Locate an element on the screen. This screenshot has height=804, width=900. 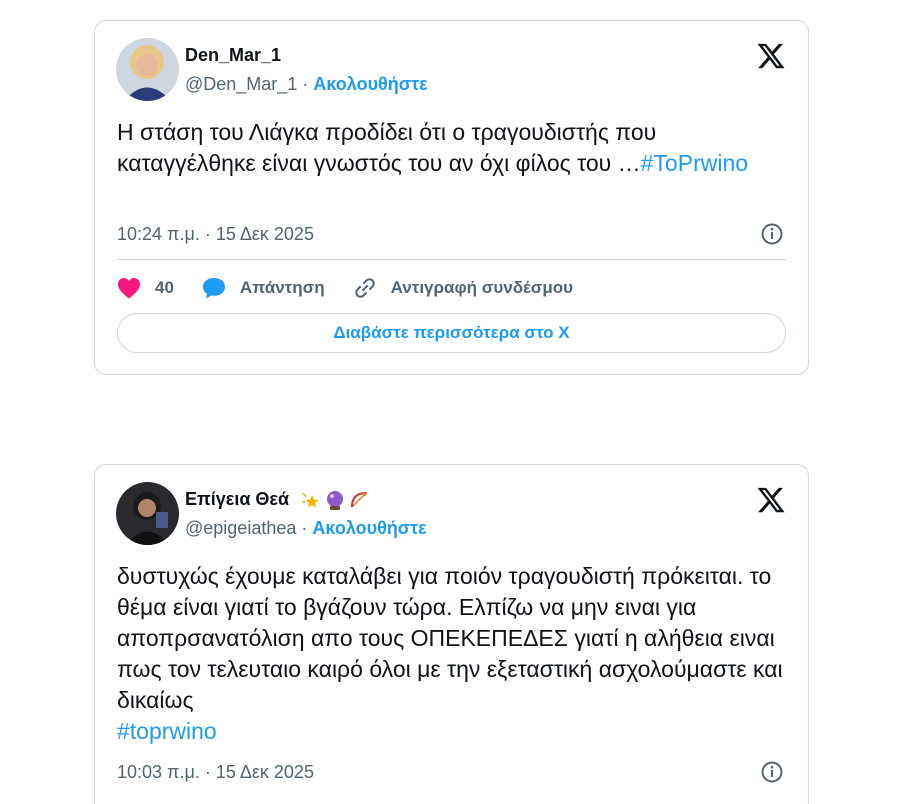
author-name: Den_Mar_1 is located at coordinates (233, 55).